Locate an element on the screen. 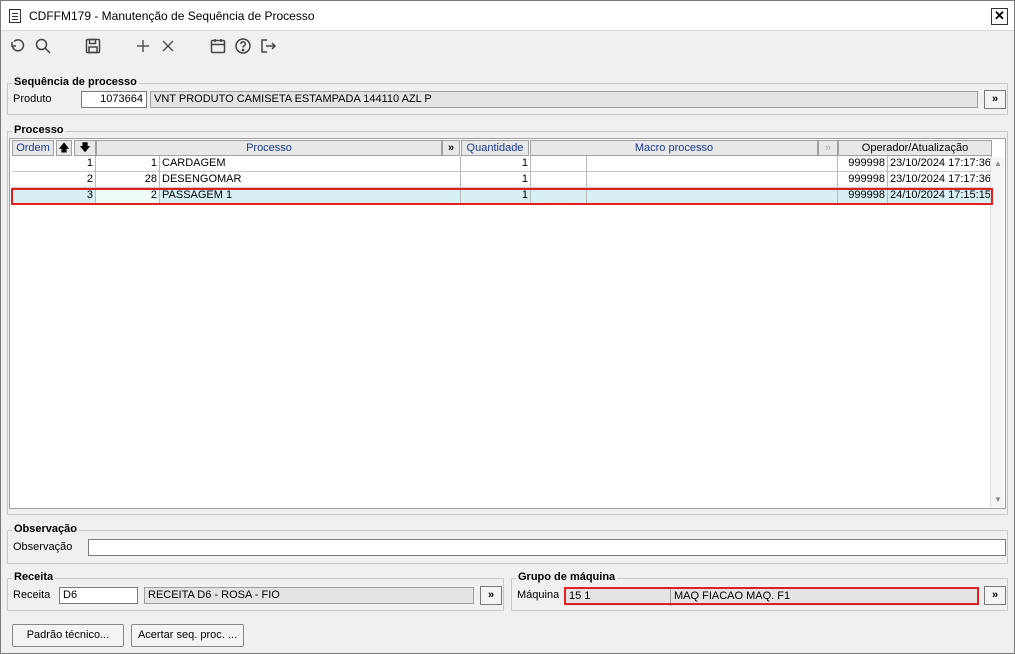 The image size is (1015, 654). cell-ordem: 3 is located at coordinates (54, 196).